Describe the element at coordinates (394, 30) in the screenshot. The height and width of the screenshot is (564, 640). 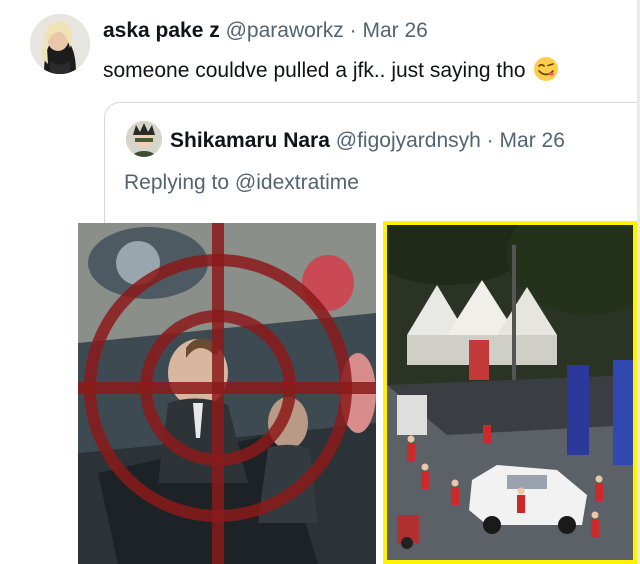
I see `tweet-date: Mar 26` at that location.